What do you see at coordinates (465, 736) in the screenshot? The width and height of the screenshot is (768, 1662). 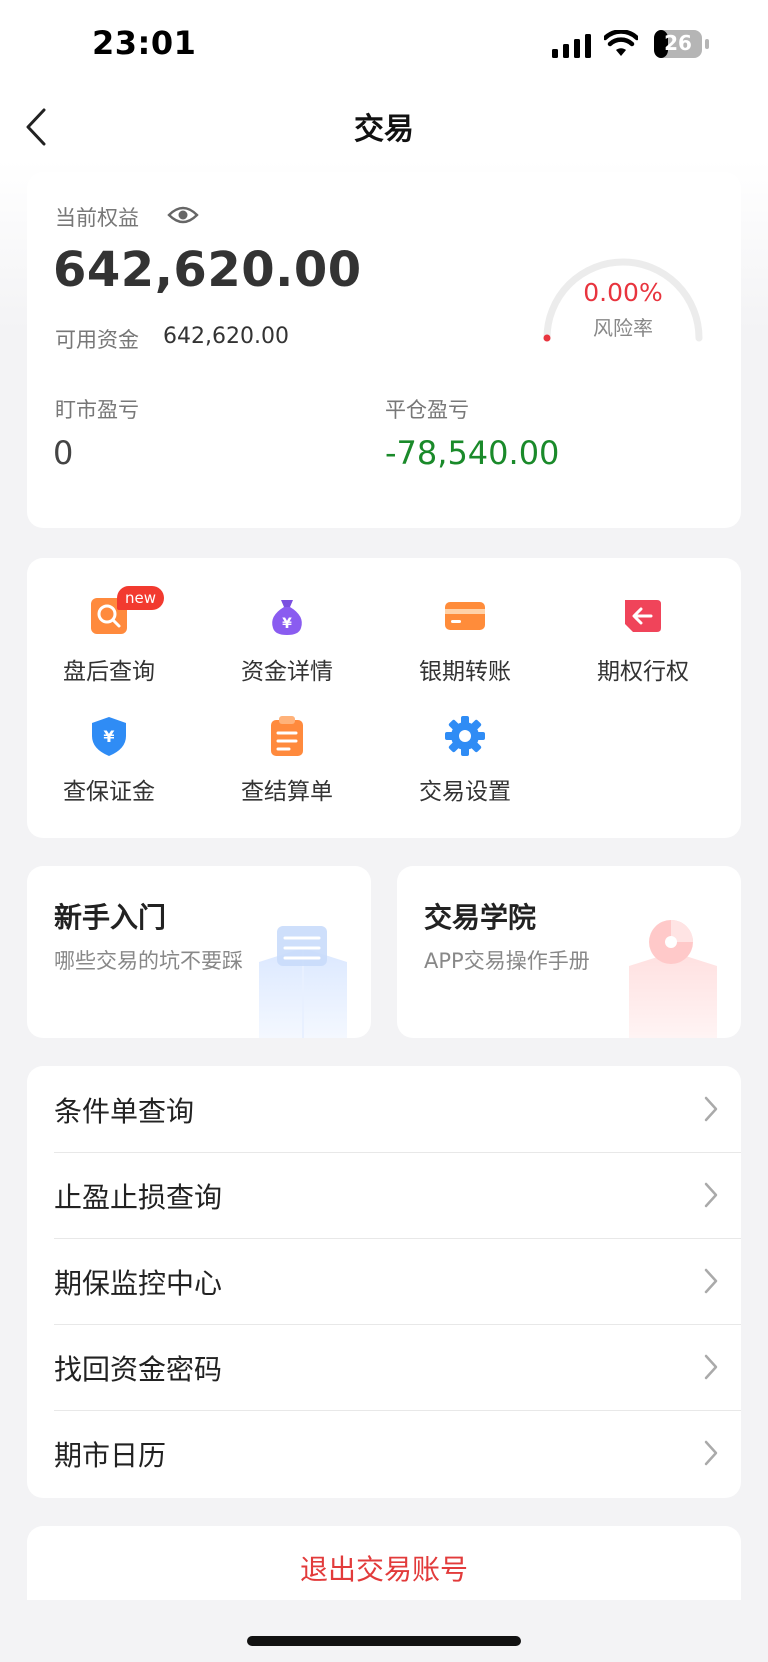 I see `gear-icon` at bounding box center [465, 736].